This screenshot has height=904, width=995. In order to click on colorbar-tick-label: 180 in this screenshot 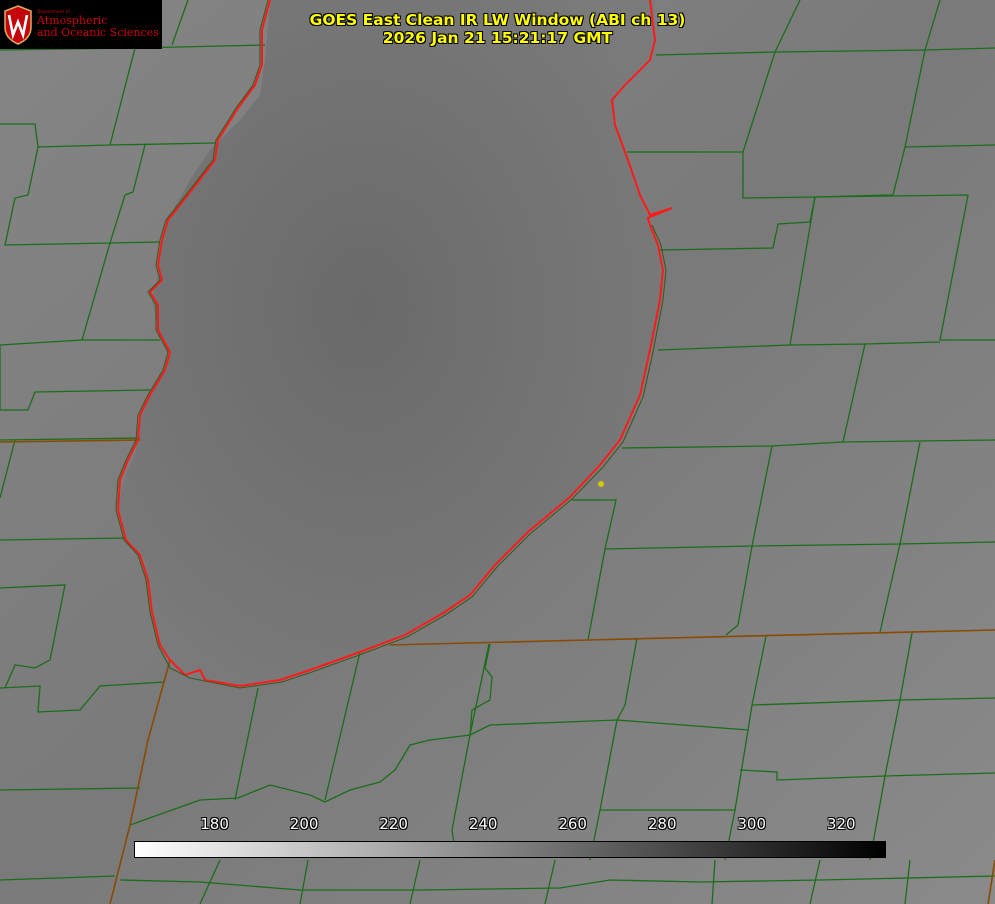, I will do `click(214, 824)`.